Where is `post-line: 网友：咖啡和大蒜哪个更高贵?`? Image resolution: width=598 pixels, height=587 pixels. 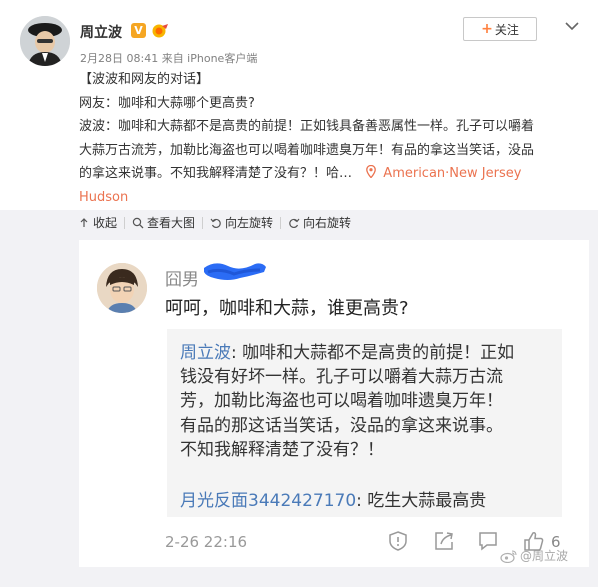 post-line: 网友：咖啡和大蒜哪个更高贵? is located at coordinates (167, 103).